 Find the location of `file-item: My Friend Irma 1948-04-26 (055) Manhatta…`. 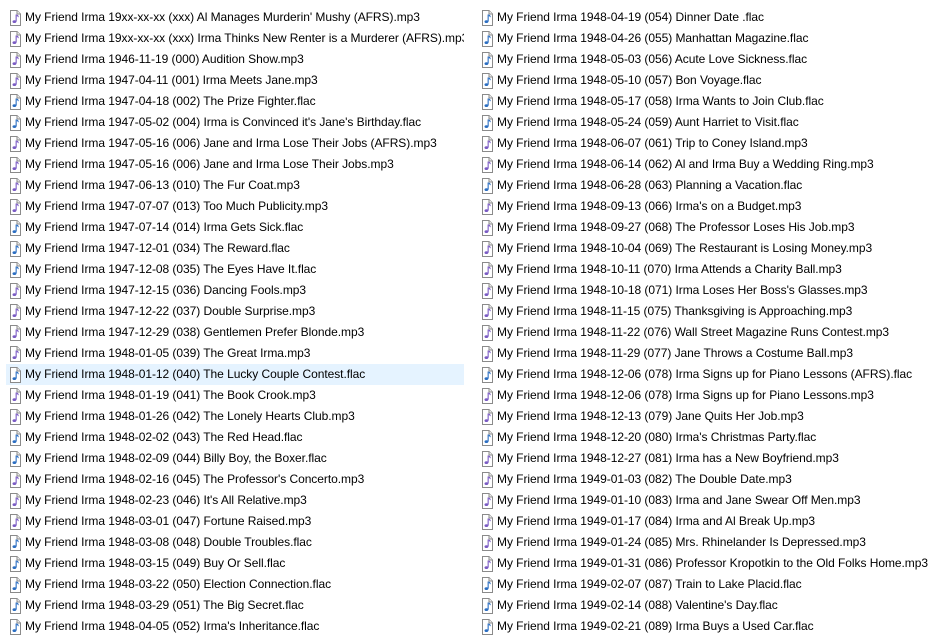

file-item: My Friend Irma 1948-04-26 (055) Manhatta… is located at coordinates (705, 38).